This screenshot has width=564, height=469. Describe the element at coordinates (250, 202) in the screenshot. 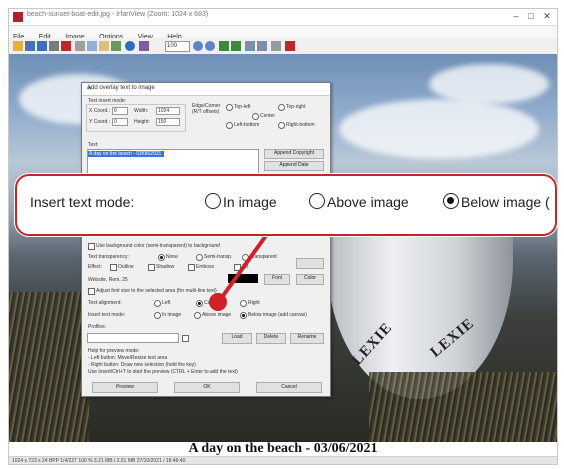

I see `callout-in-image-label: In image` at that location.